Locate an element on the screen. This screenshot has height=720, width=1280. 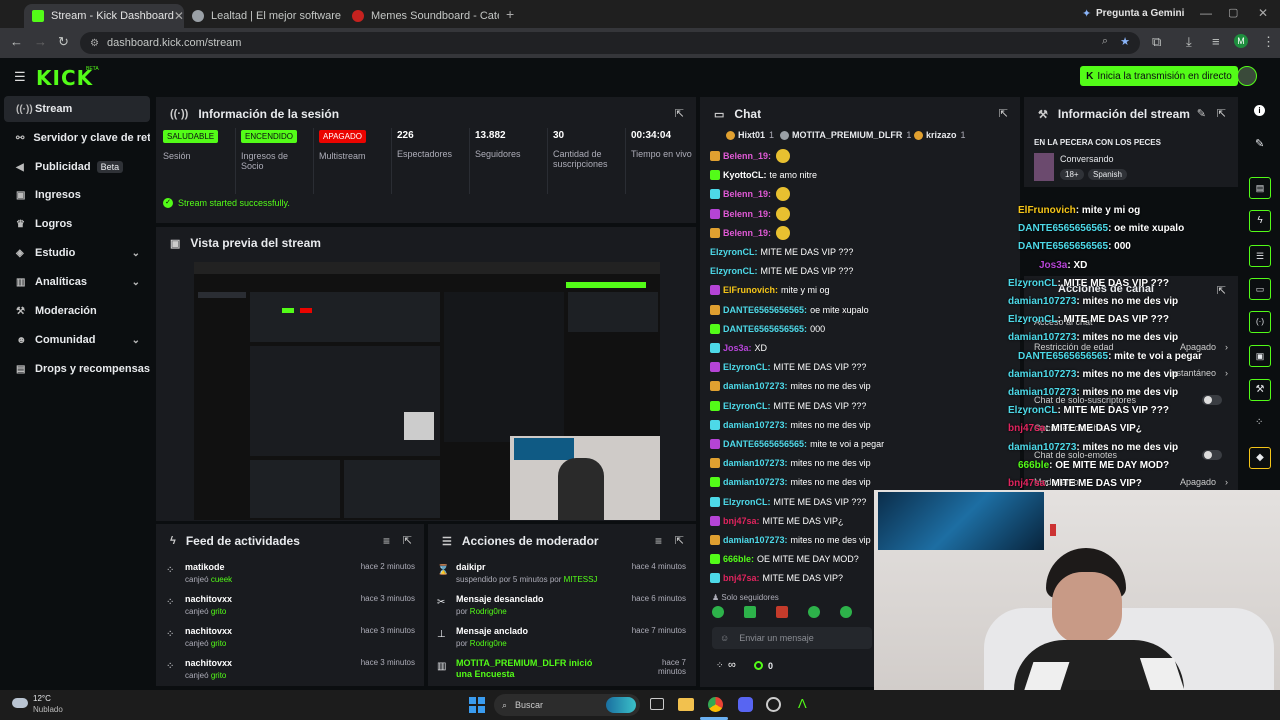
chrome-icon is located at coordinates (715, 704).